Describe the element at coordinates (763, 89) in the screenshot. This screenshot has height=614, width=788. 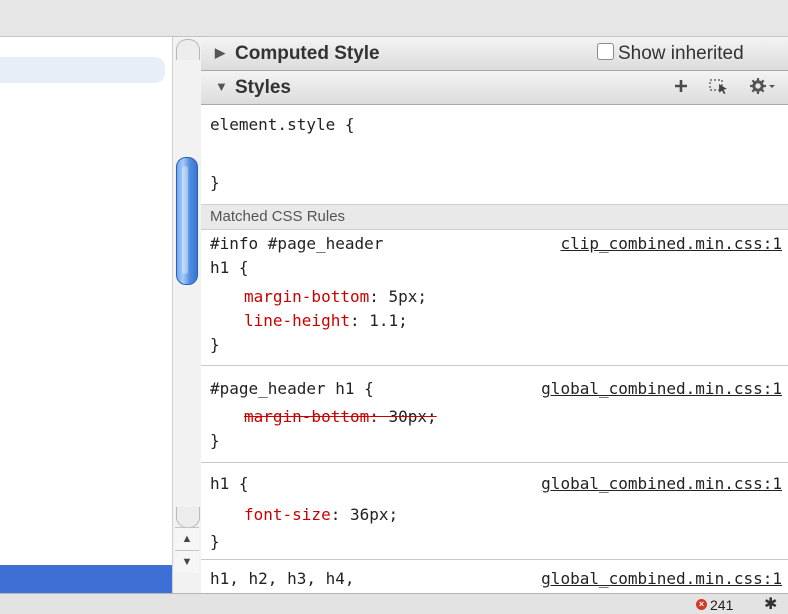
I see `gear-icon` at that location.